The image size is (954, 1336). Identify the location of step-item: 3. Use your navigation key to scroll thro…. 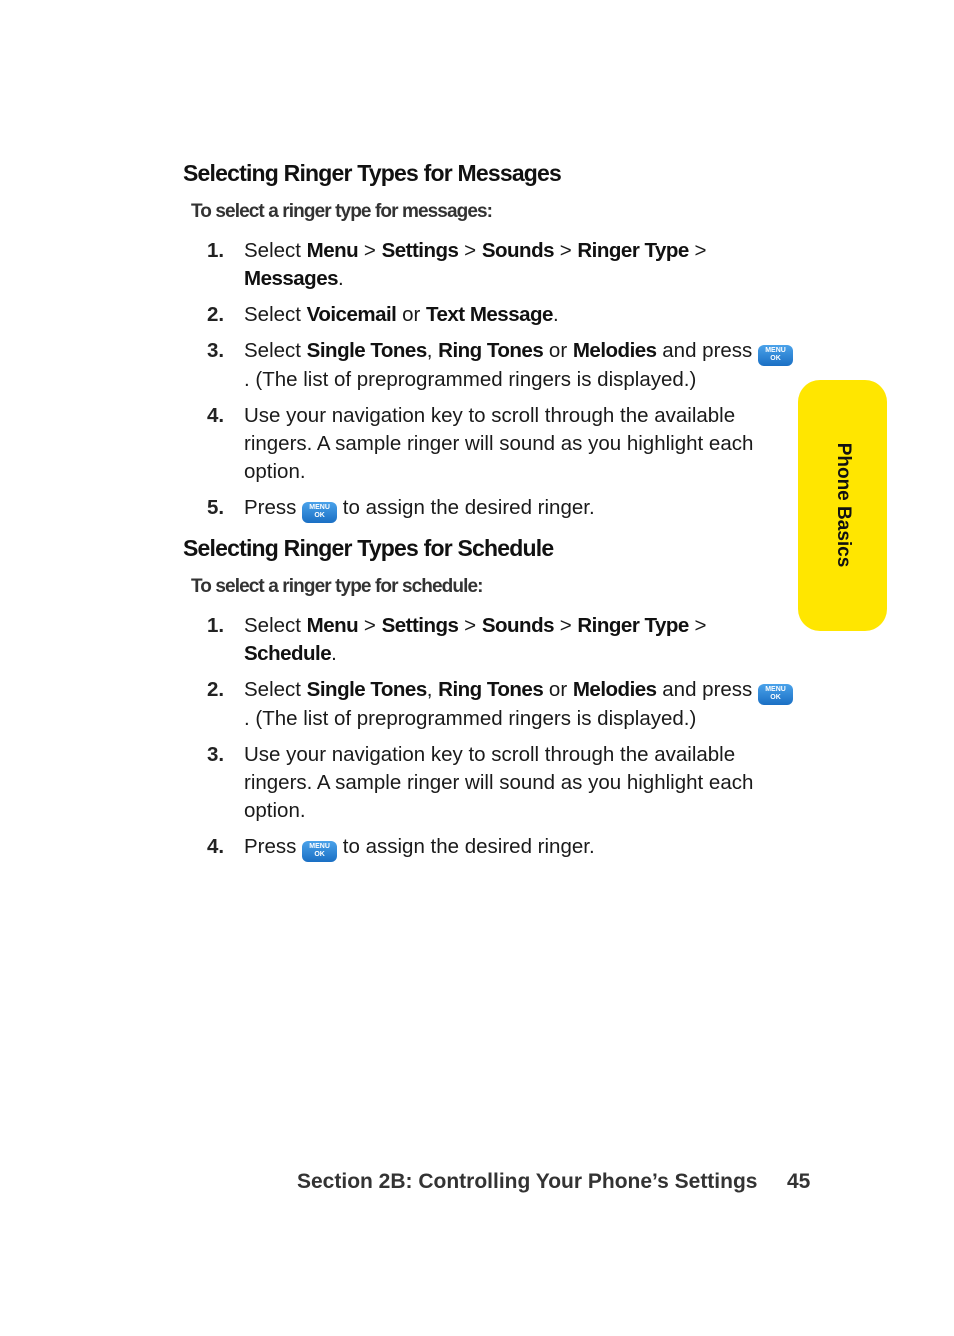
(502, 783).